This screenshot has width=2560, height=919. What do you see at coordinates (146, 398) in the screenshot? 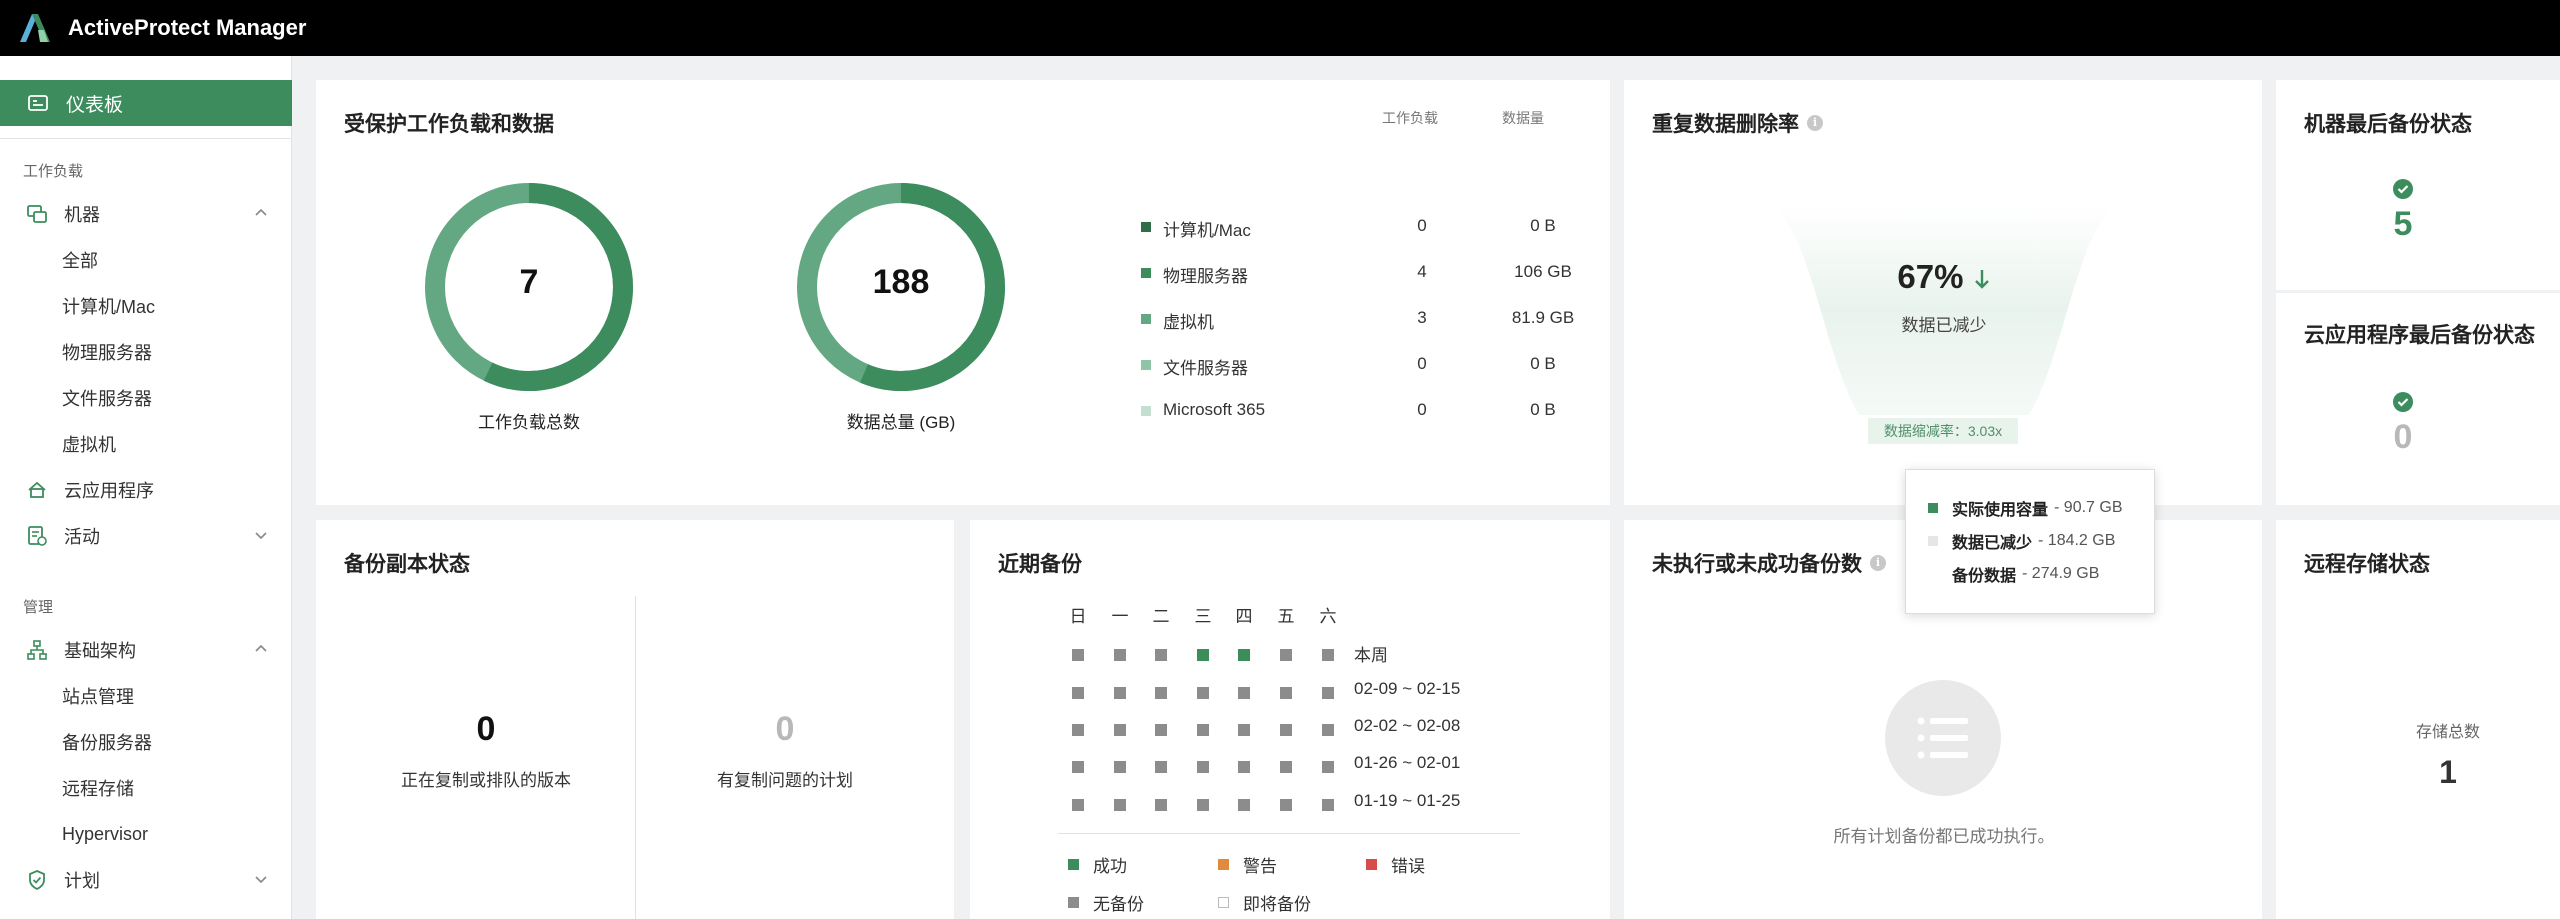
I see `sidebar-item-file-server: 文件服务器` at bounding box center [146, 398].